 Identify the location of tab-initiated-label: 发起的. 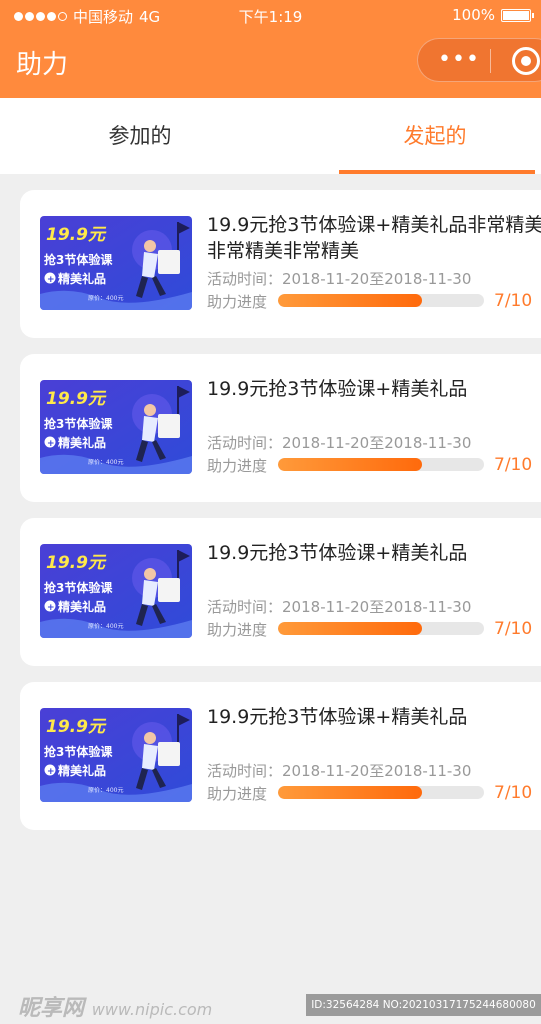
(435, 136).